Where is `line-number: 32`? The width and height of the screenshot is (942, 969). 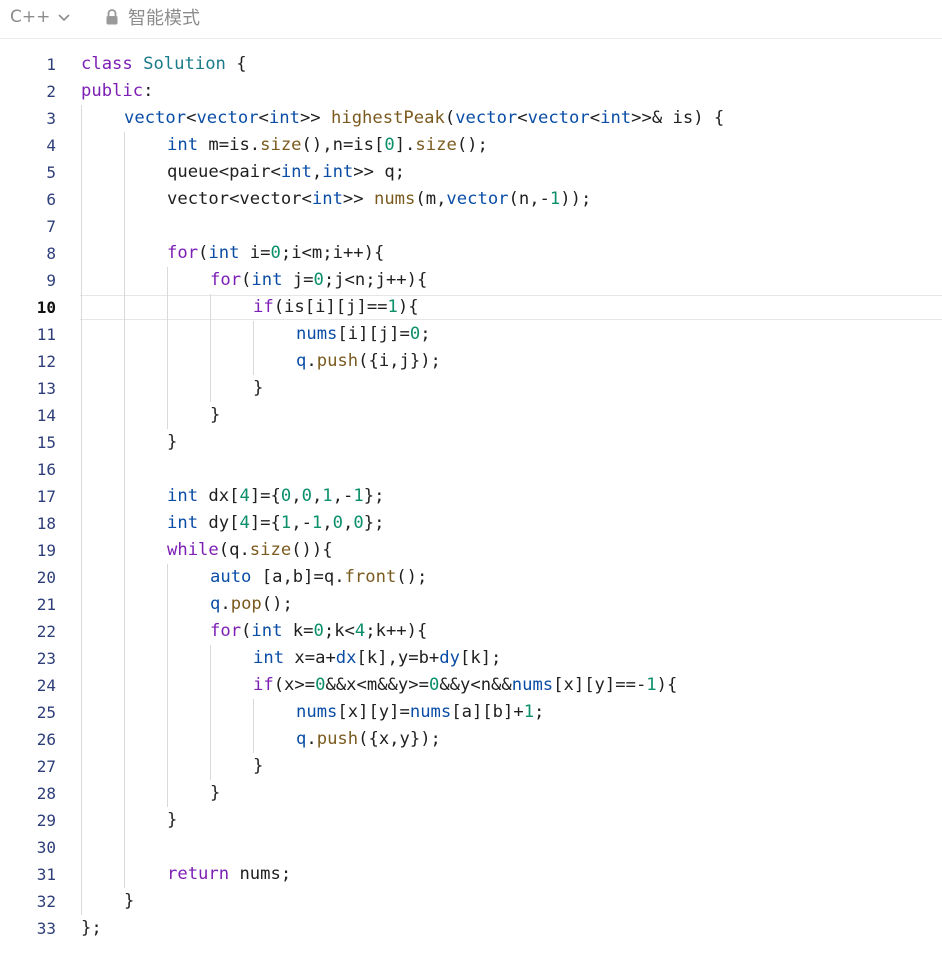 line-number: 32 is located at coordinates (46, 901).